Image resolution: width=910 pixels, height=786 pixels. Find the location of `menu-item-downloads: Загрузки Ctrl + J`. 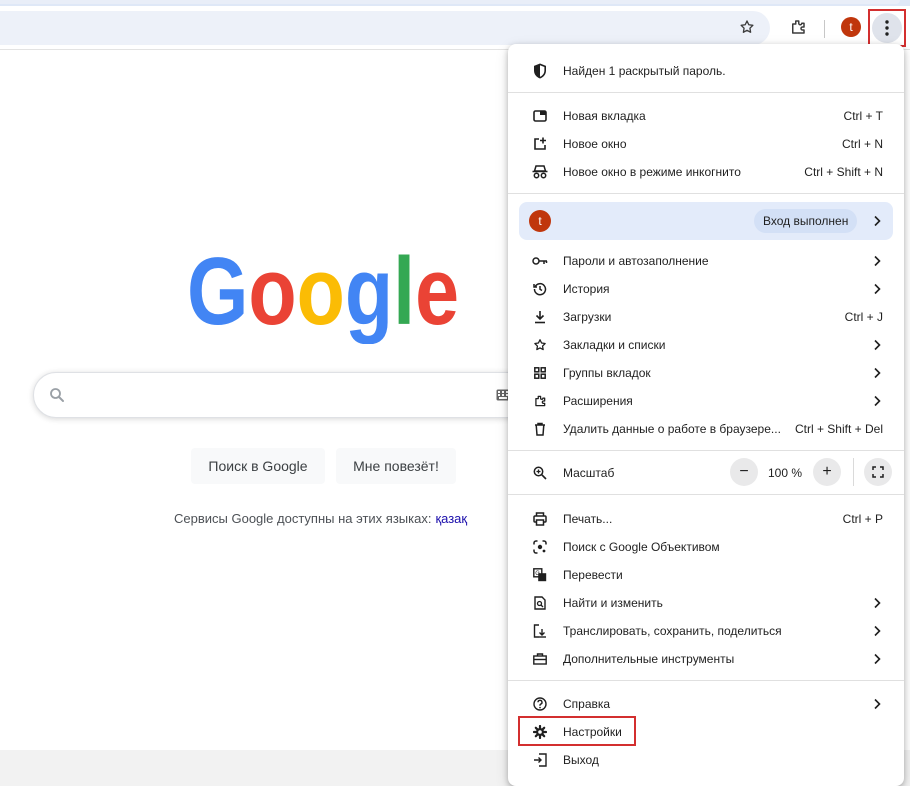

menu-item-downloads: Загрузки Ctrl + J is located at coordinates (706, 317).